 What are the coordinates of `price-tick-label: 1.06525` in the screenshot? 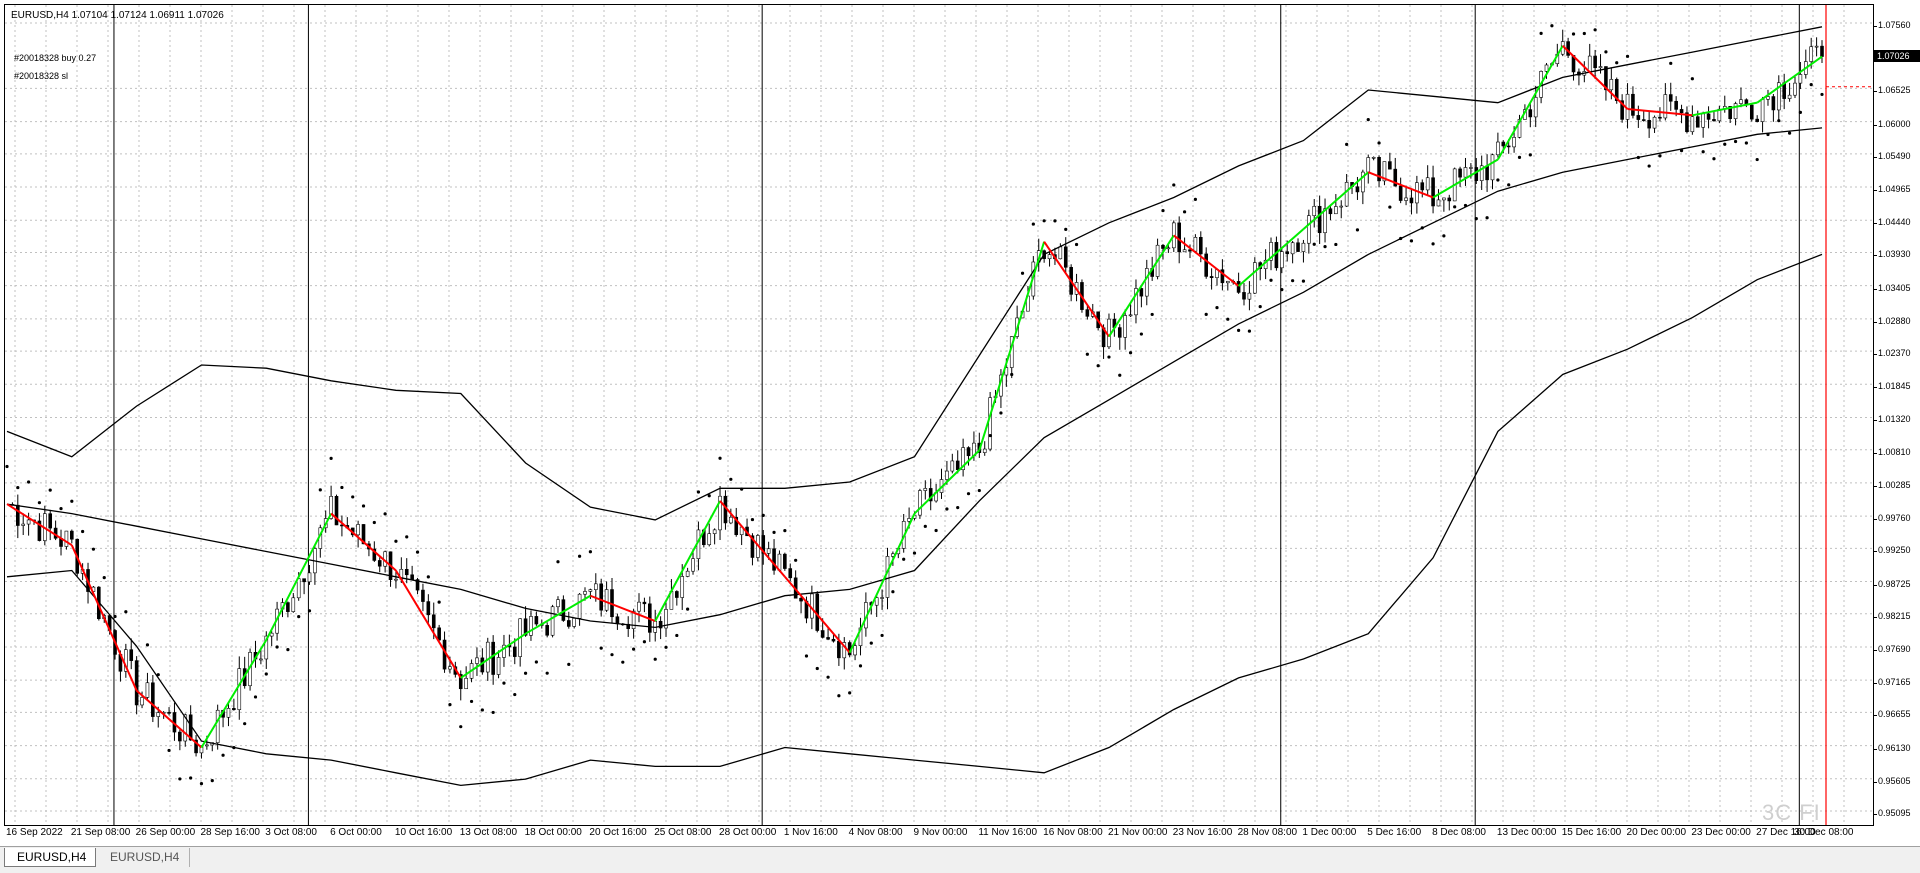 It's located at (1894, 90).